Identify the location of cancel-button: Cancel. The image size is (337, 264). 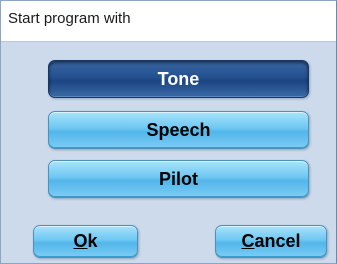
(271, 241).